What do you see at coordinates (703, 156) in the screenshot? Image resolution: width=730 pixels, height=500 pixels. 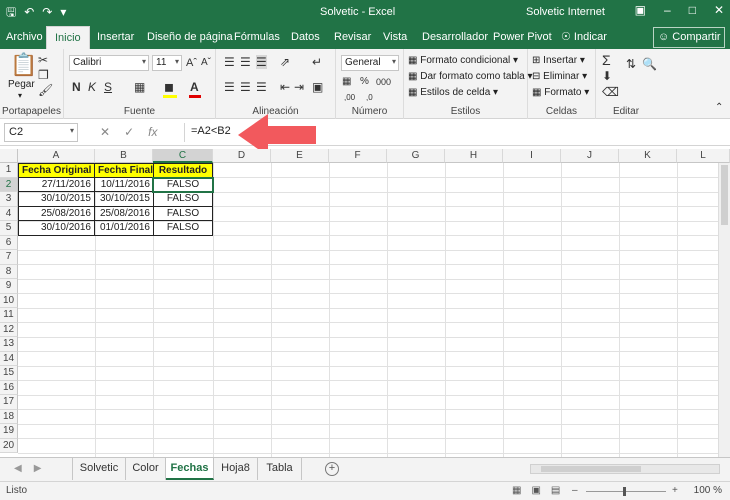 I see `column-header-l: L` at bounding box center [703, 156].